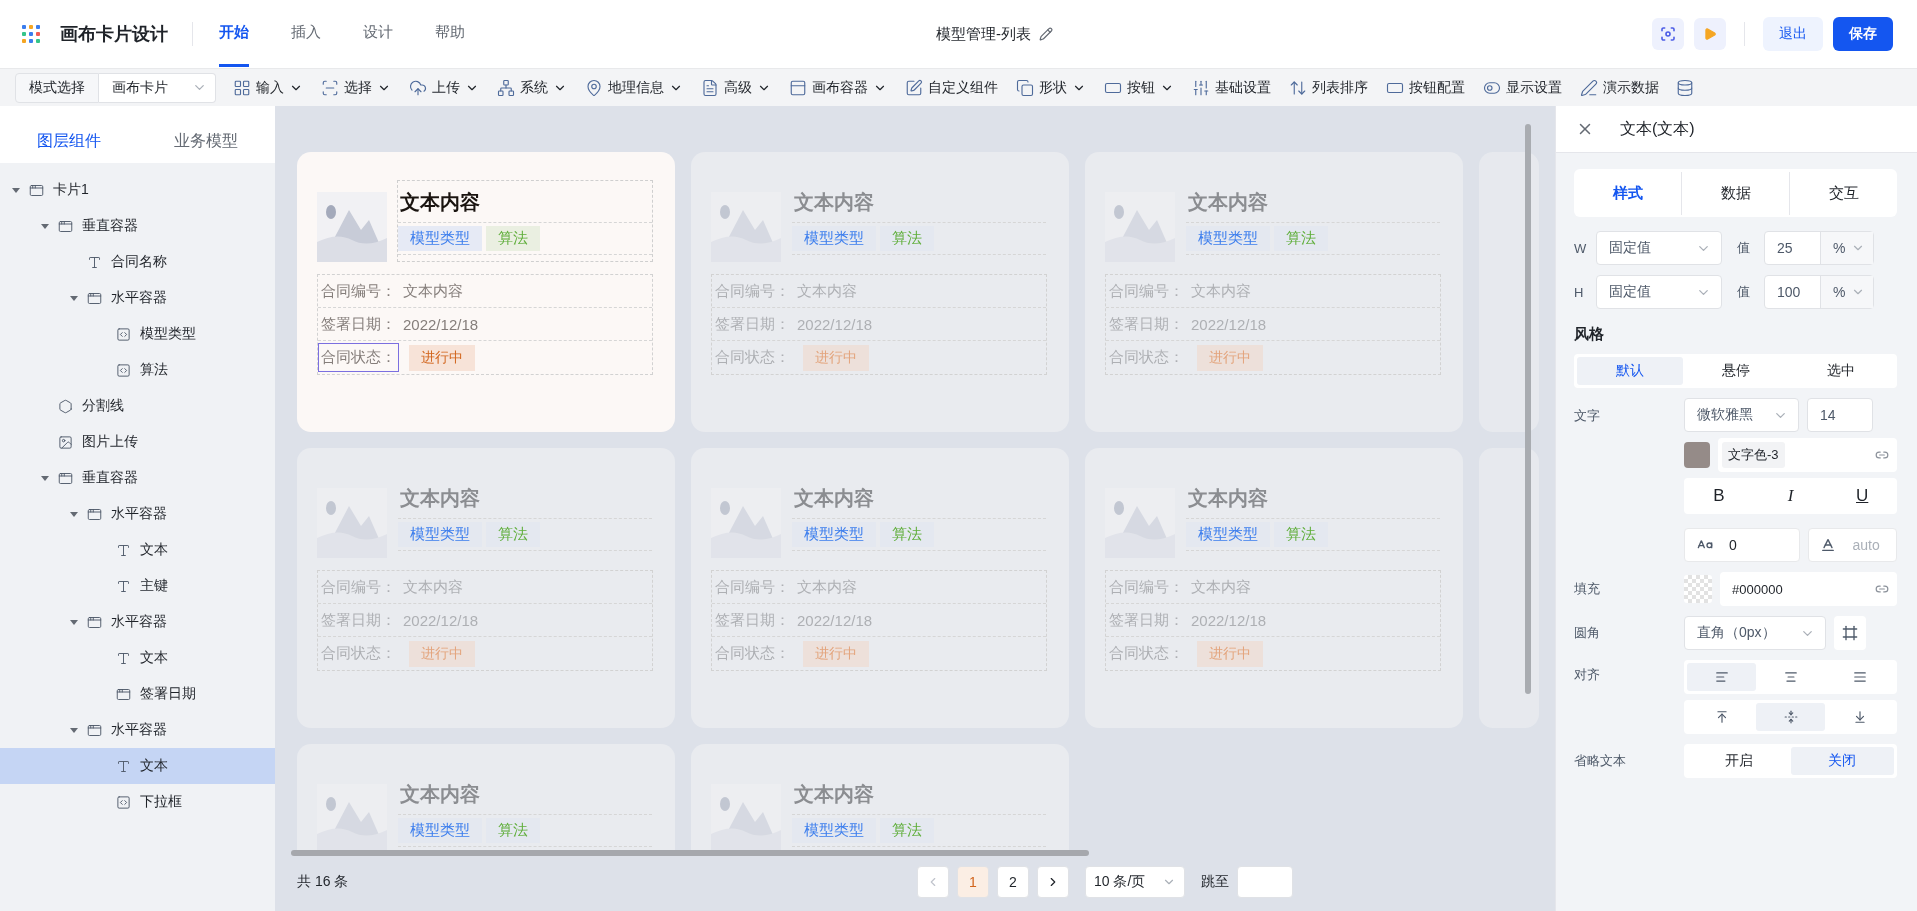  What do you see at coordinates (1013, 882) in the screenshot?
I see `page-button: 2` at bounding box center [1013, 882].